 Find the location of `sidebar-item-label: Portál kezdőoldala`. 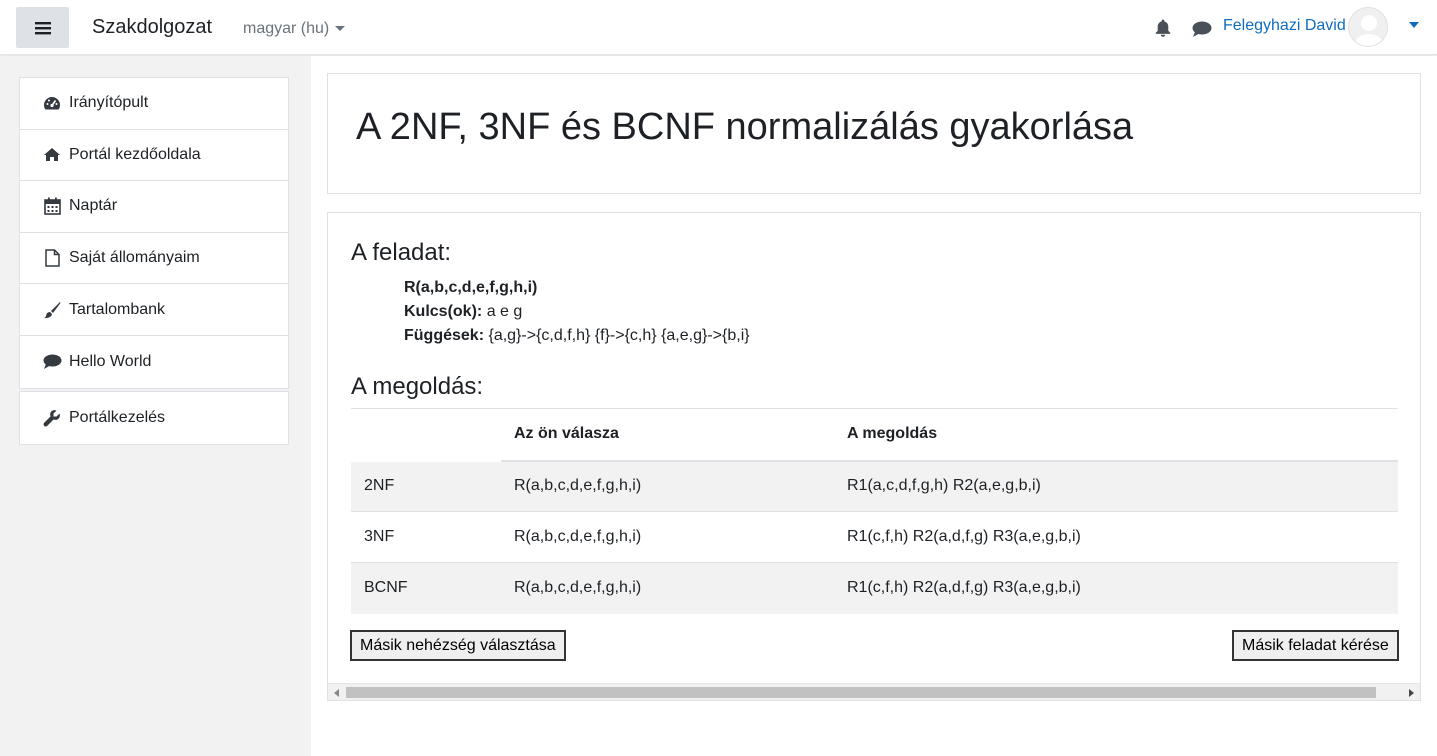

sidebar-item-label: Portál kezdőoldala is located at coordinates (135, 154).